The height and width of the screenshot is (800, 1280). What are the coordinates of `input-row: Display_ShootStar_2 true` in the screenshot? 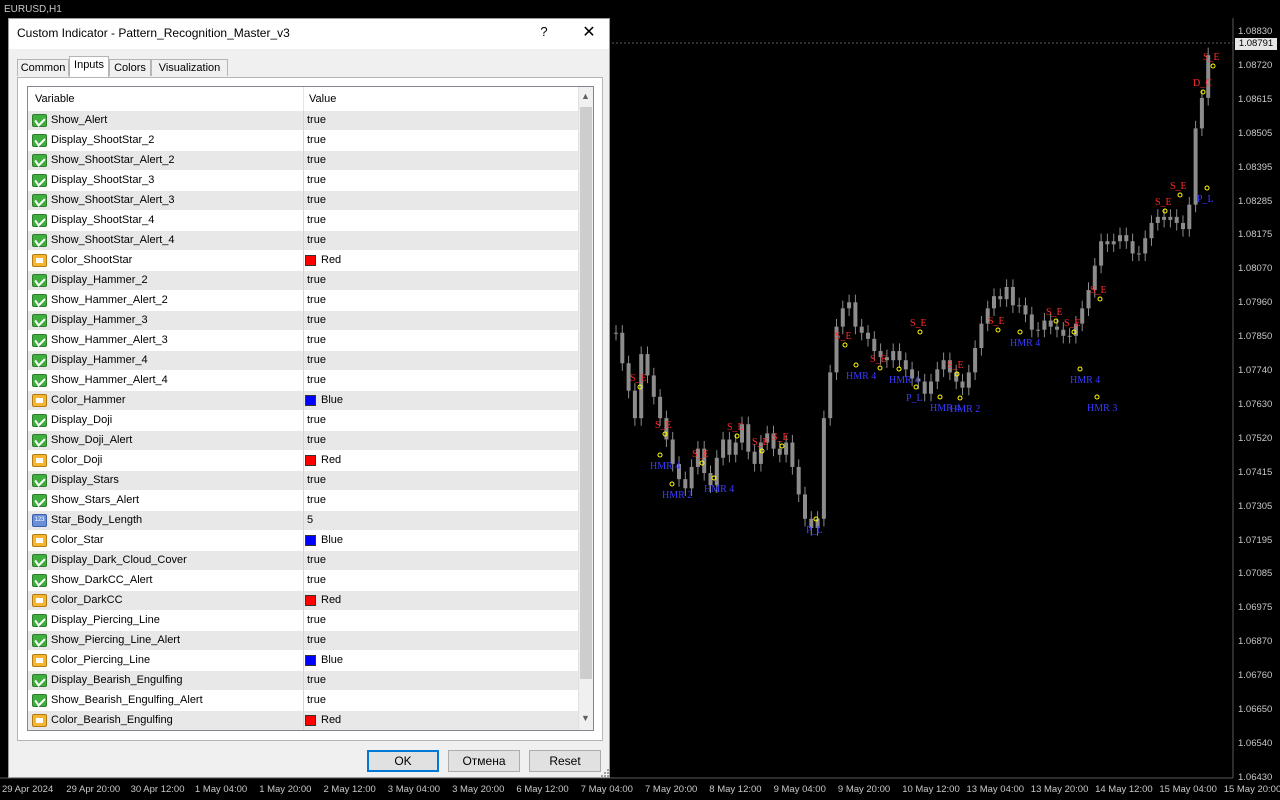 It's located at (303, 141).